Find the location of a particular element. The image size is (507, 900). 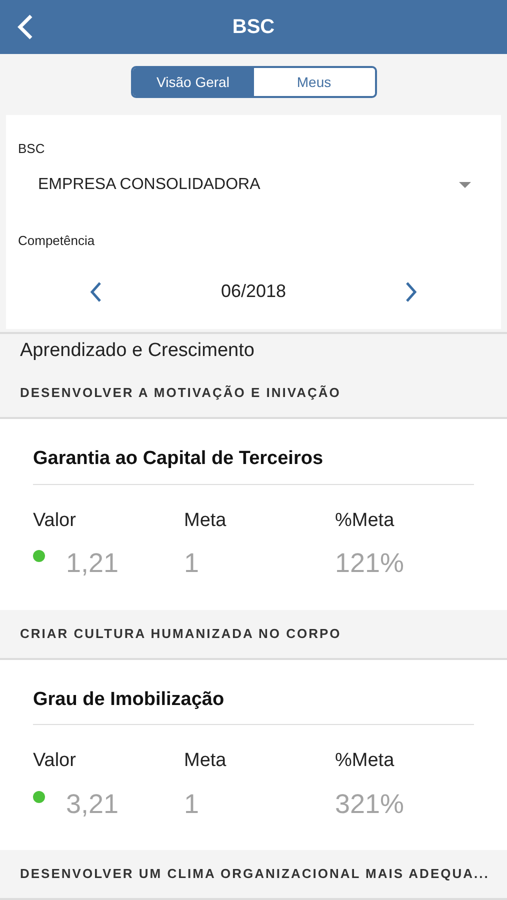

back-chevron-icon is located at coordinates (25, 27).